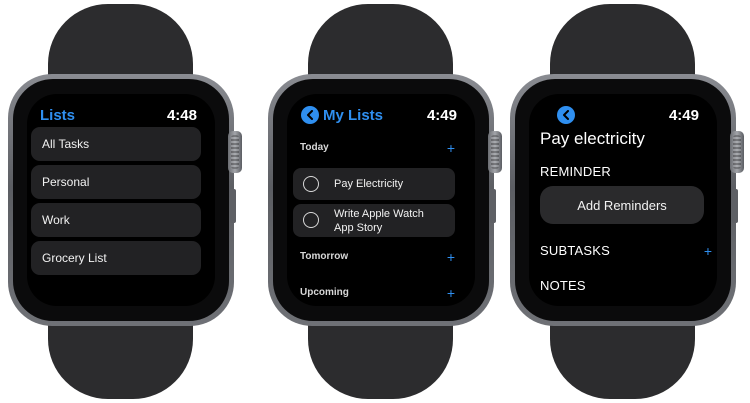 This screenshot has width=750, height=403. I want to click on list-item-grocery-list: Grocery List, so click(116, 258).